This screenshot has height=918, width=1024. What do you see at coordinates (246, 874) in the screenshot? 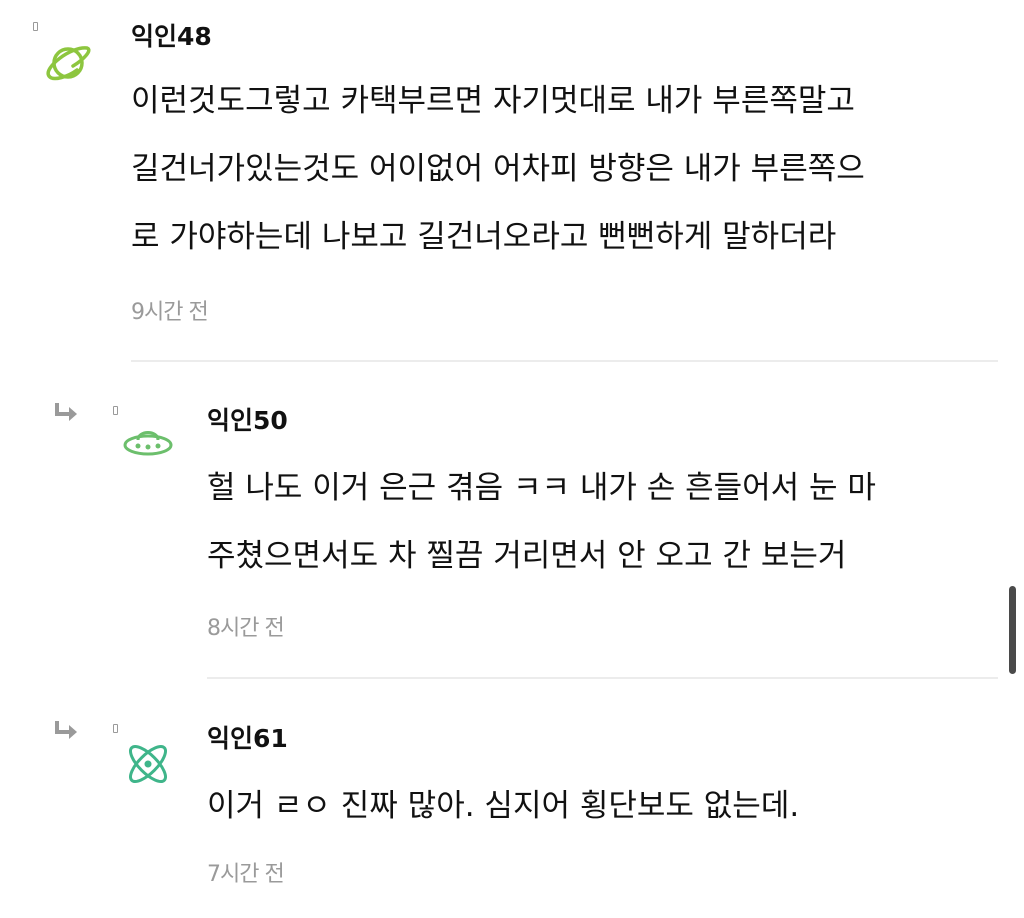
I see `comment-timestamp: 7시간 전` at bounding box center [246, 874].